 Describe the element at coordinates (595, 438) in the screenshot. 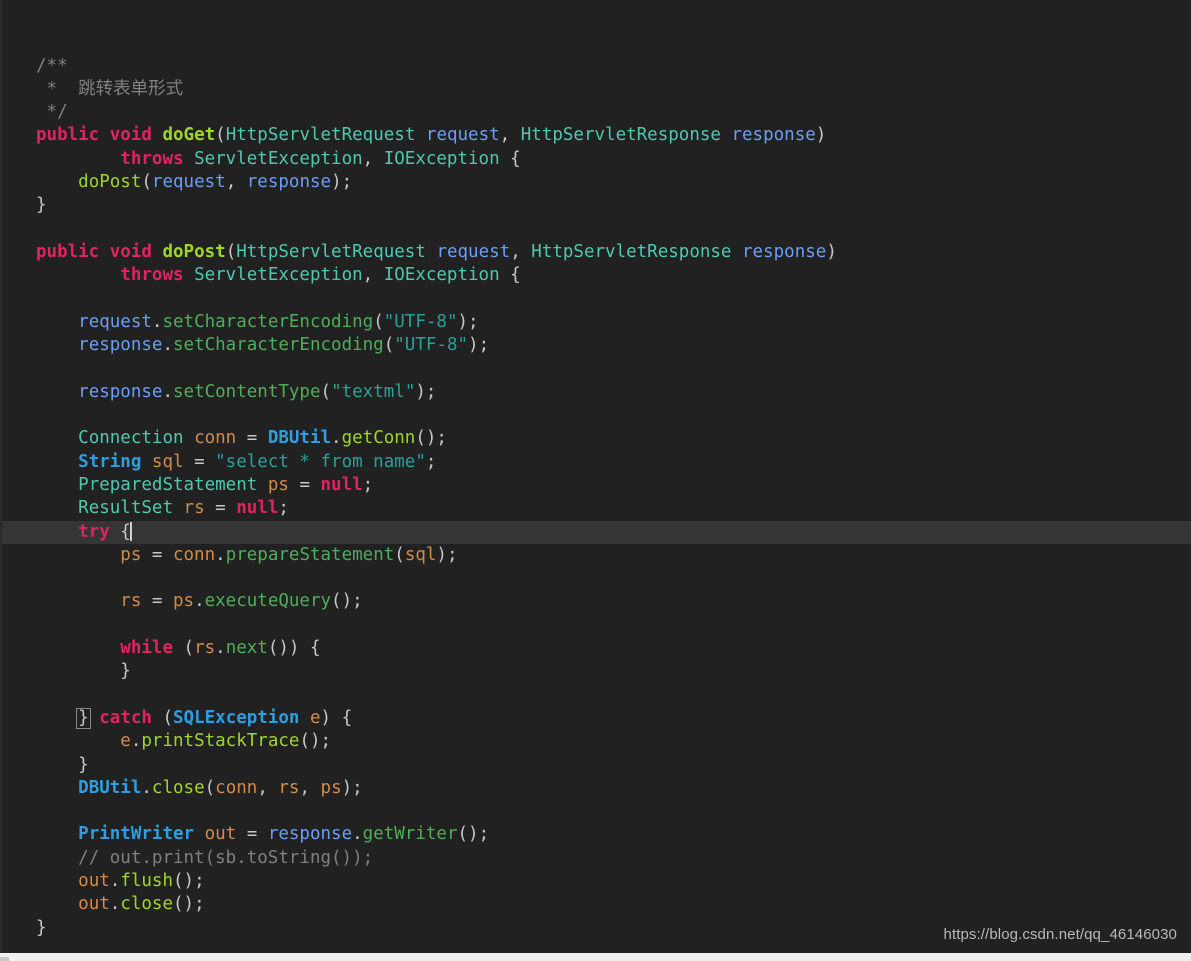

I see `code-line: Connection conn = DBUtil.getConn();` at that location.